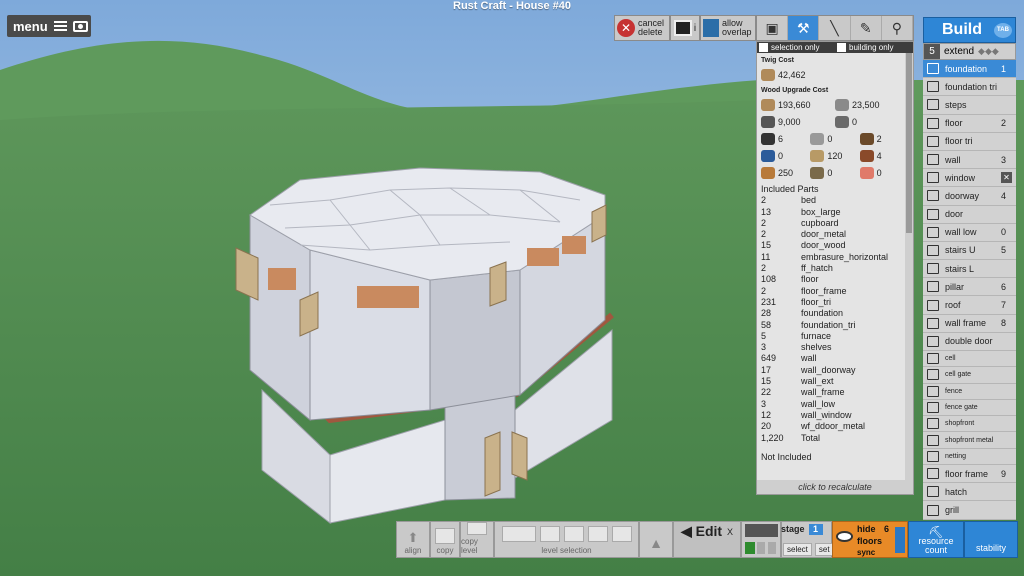 The width and height of the screenshot is (1024, 576). Describe the element at coordinates (933, 250) in the screenshot. I see `stairs-u-icon` at that location.